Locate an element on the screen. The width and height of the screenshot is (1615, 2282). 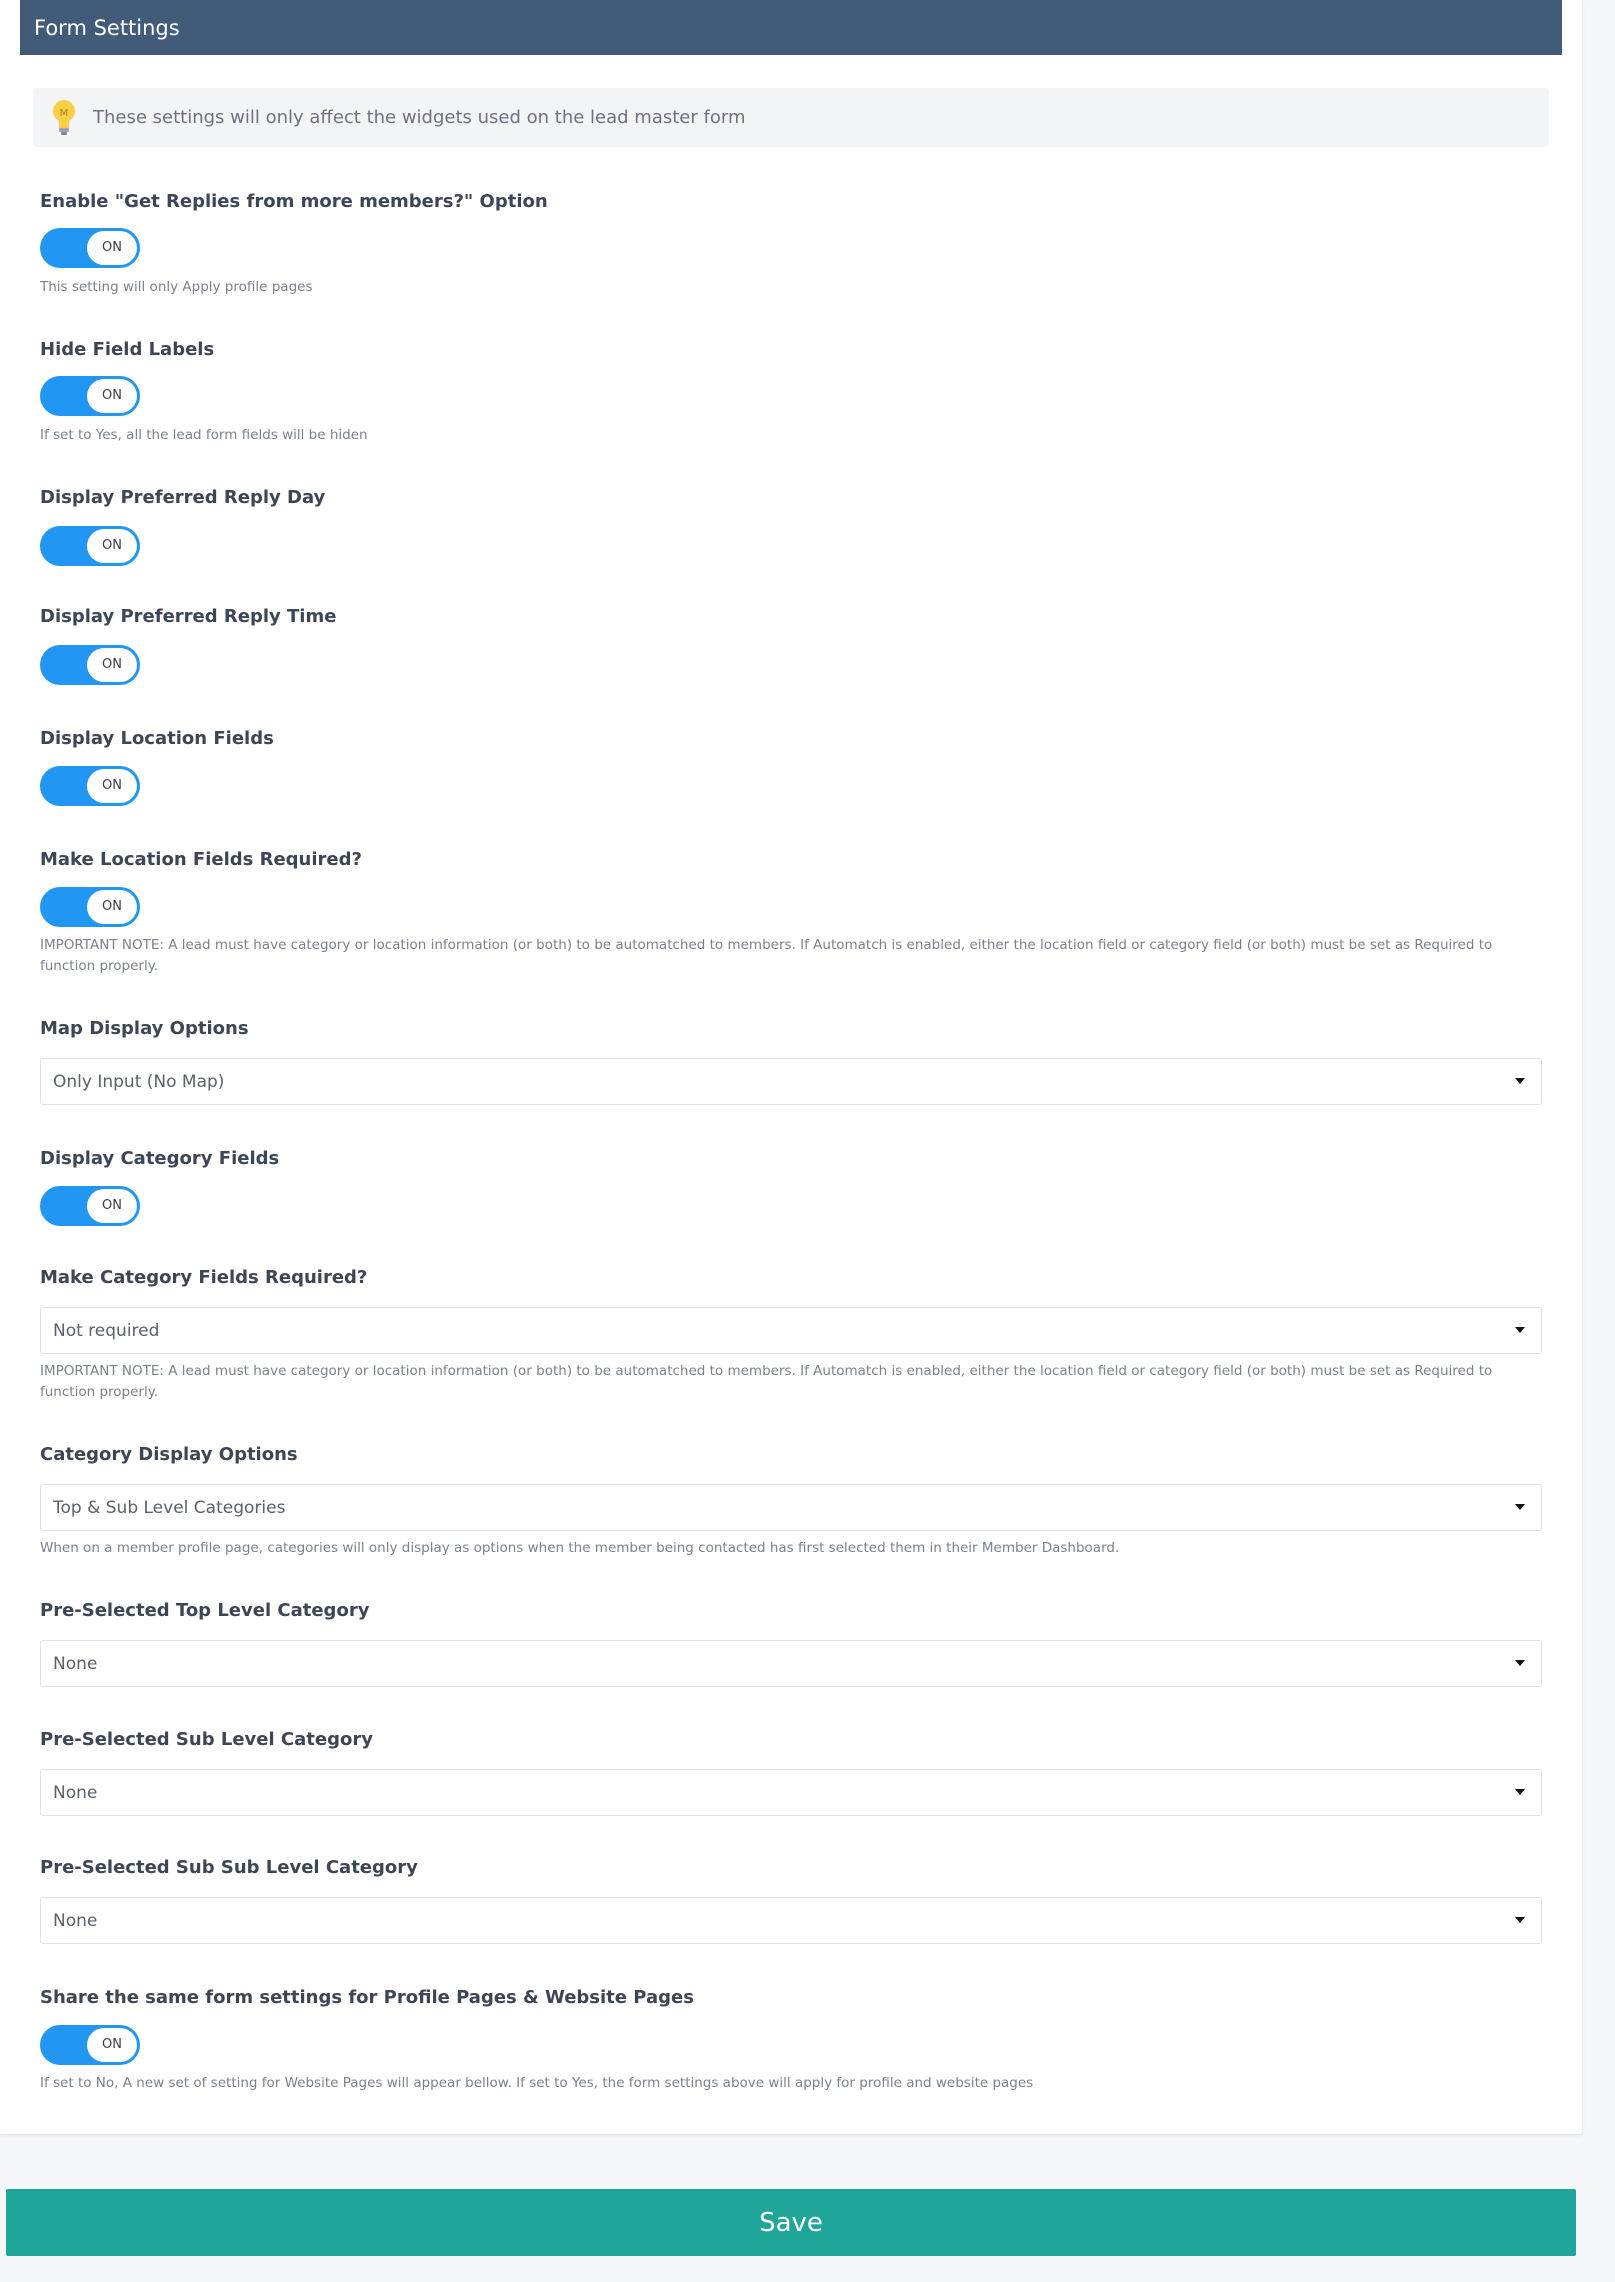
lightbulb-icon: M is located at coordinates (64, 117).